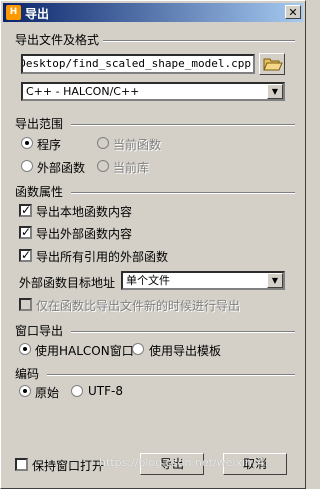 The image size is (320, 489). I want to click on radio-label: 当前函数, so click(137, 145).